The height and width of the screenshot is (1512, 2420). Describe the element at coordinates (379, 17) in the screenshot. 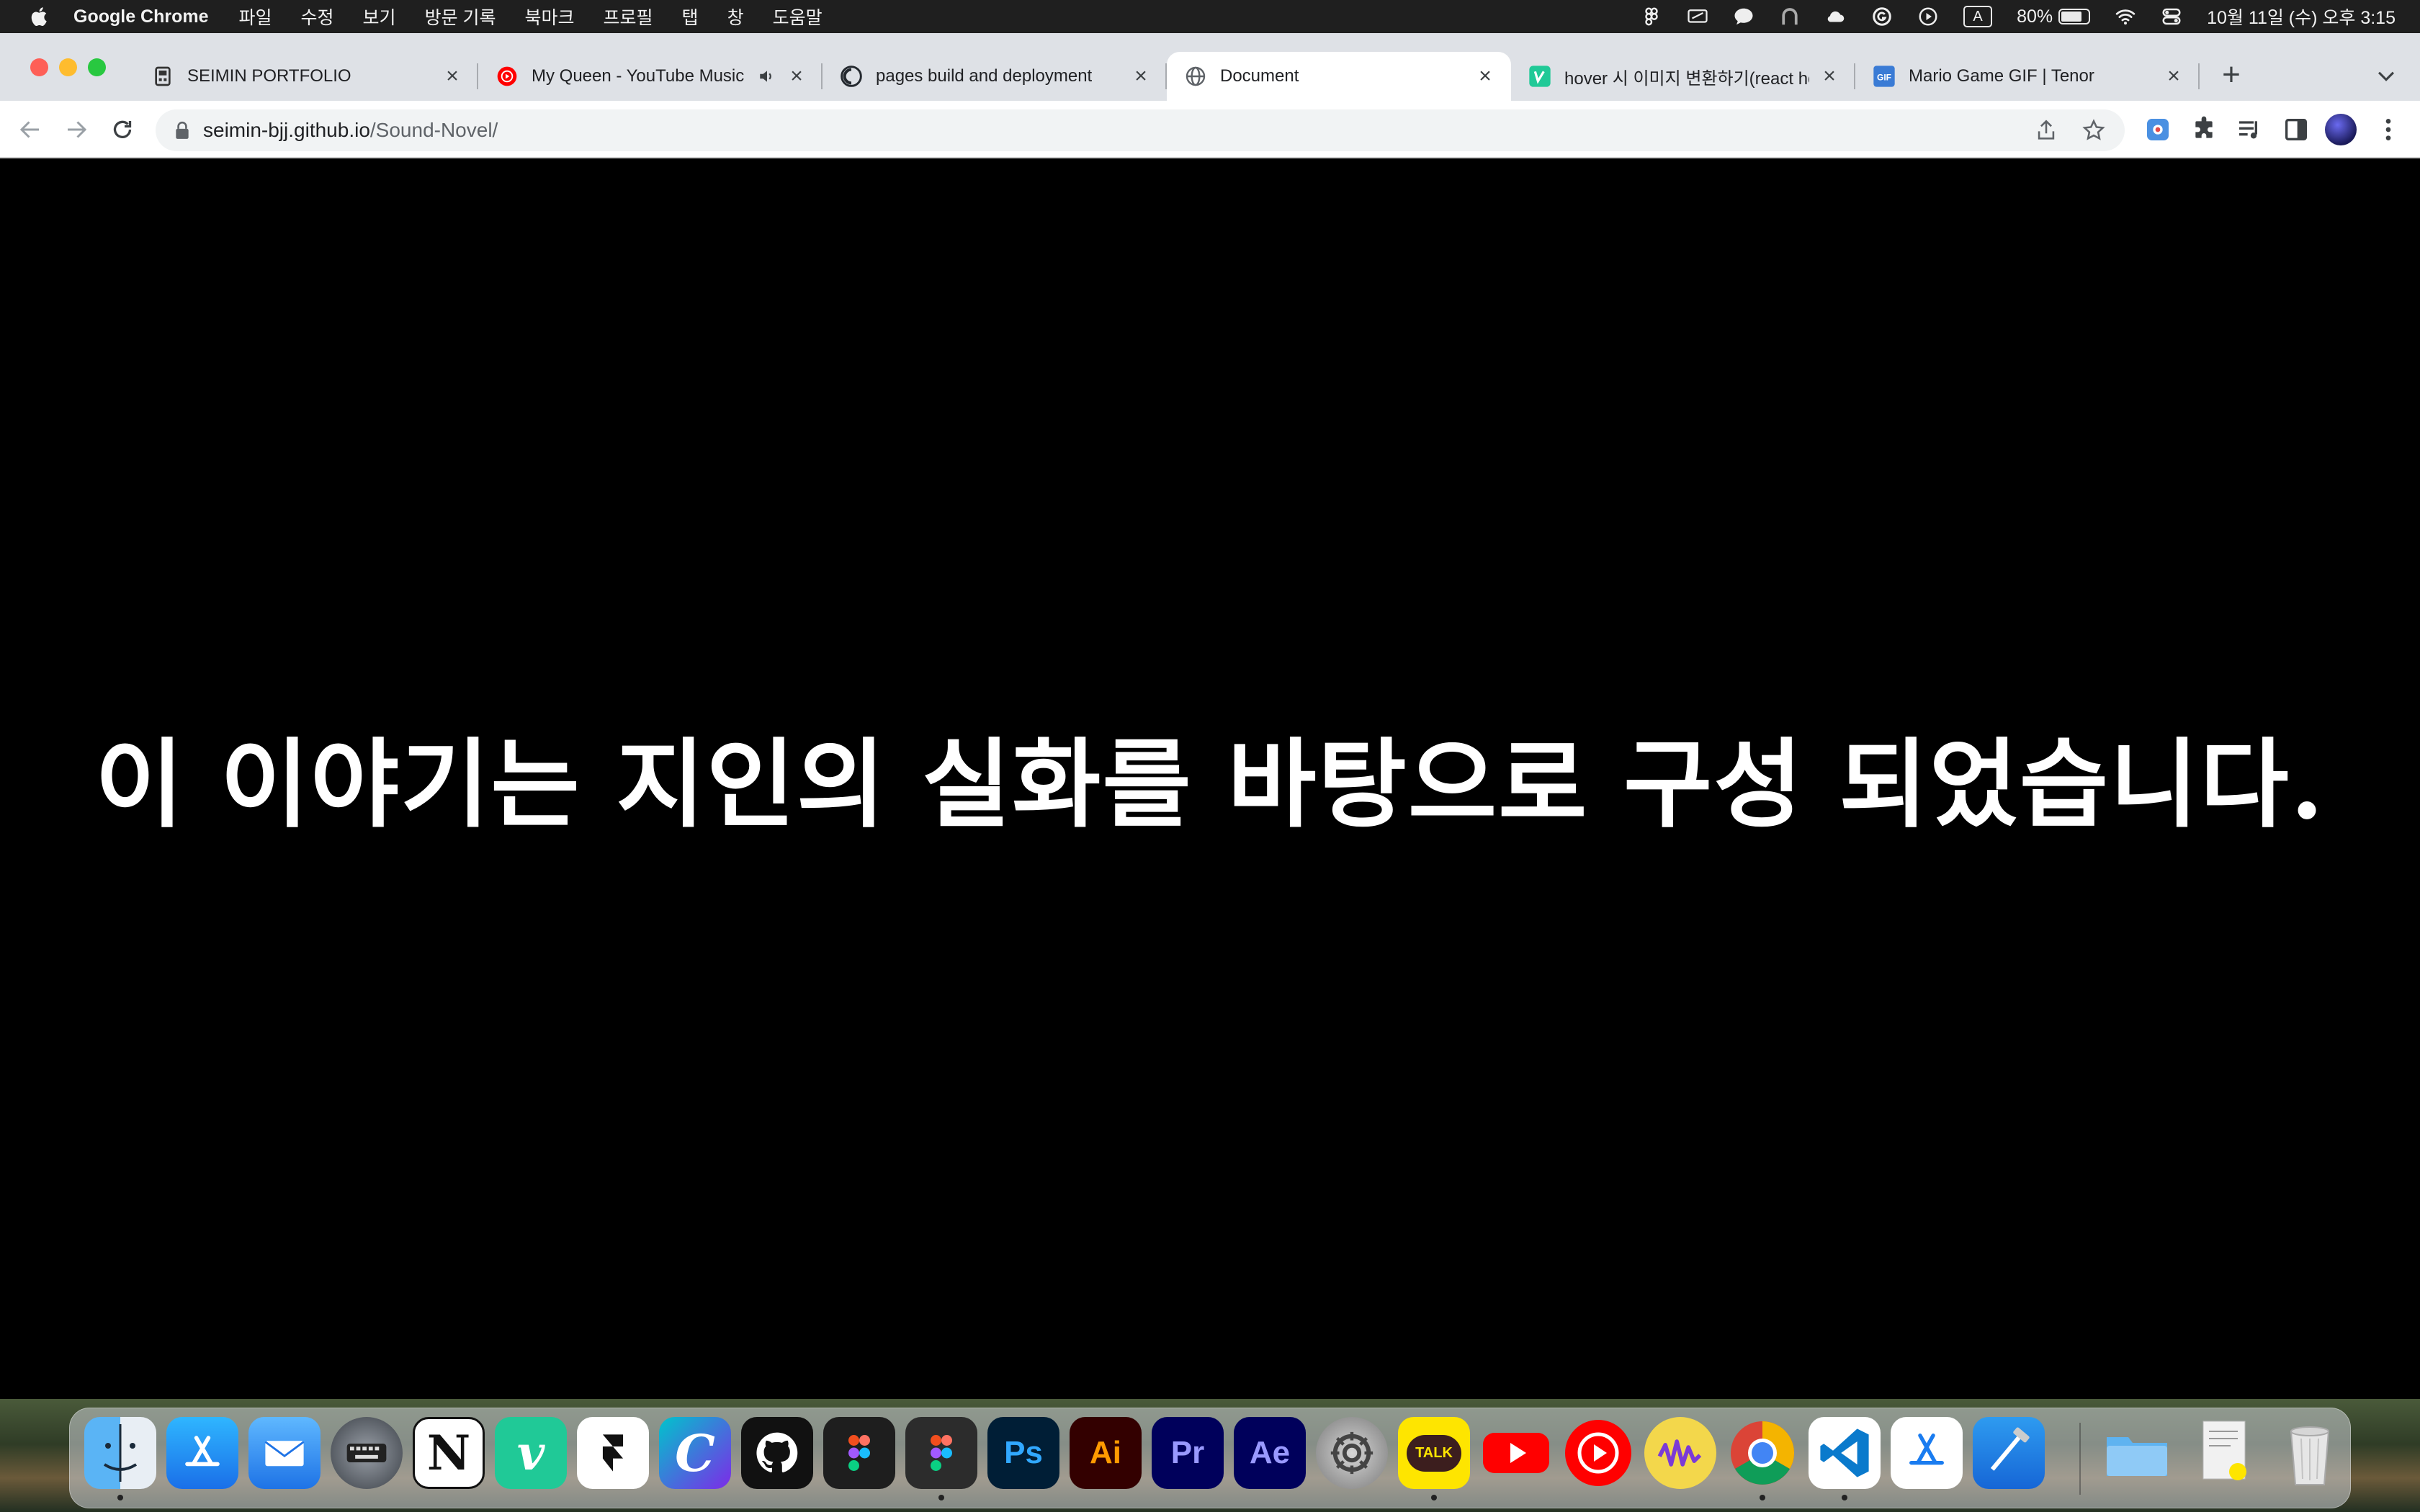

I see `menu-view: 보기` at that location.